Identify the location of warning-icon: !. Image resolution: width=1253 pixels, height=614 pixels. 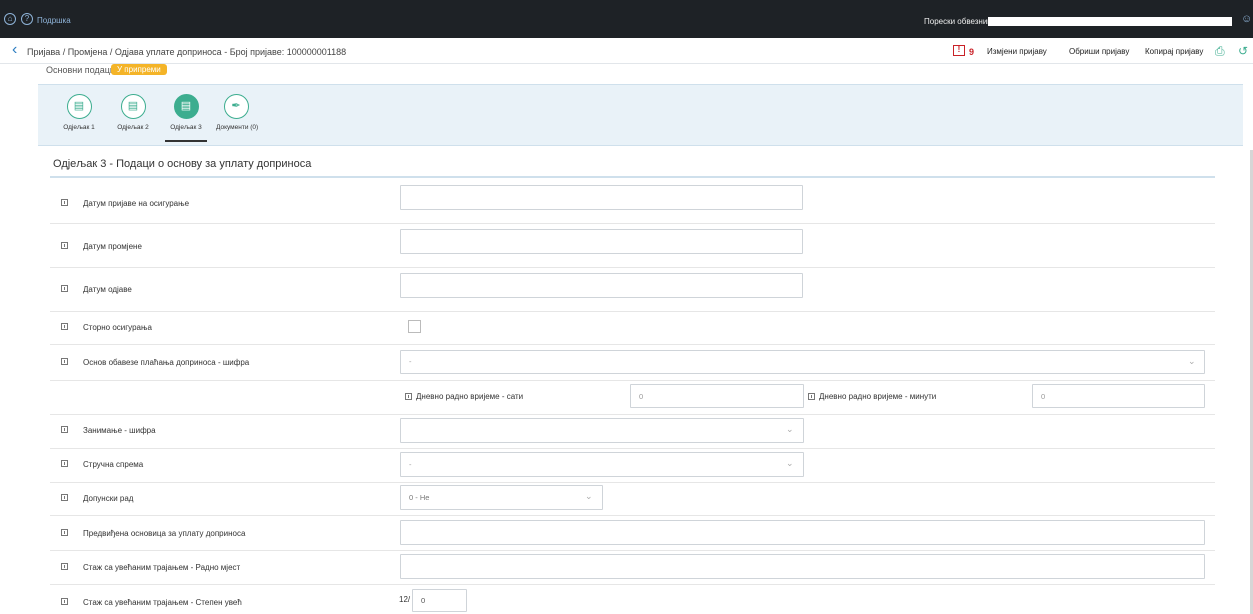
(959, 50).